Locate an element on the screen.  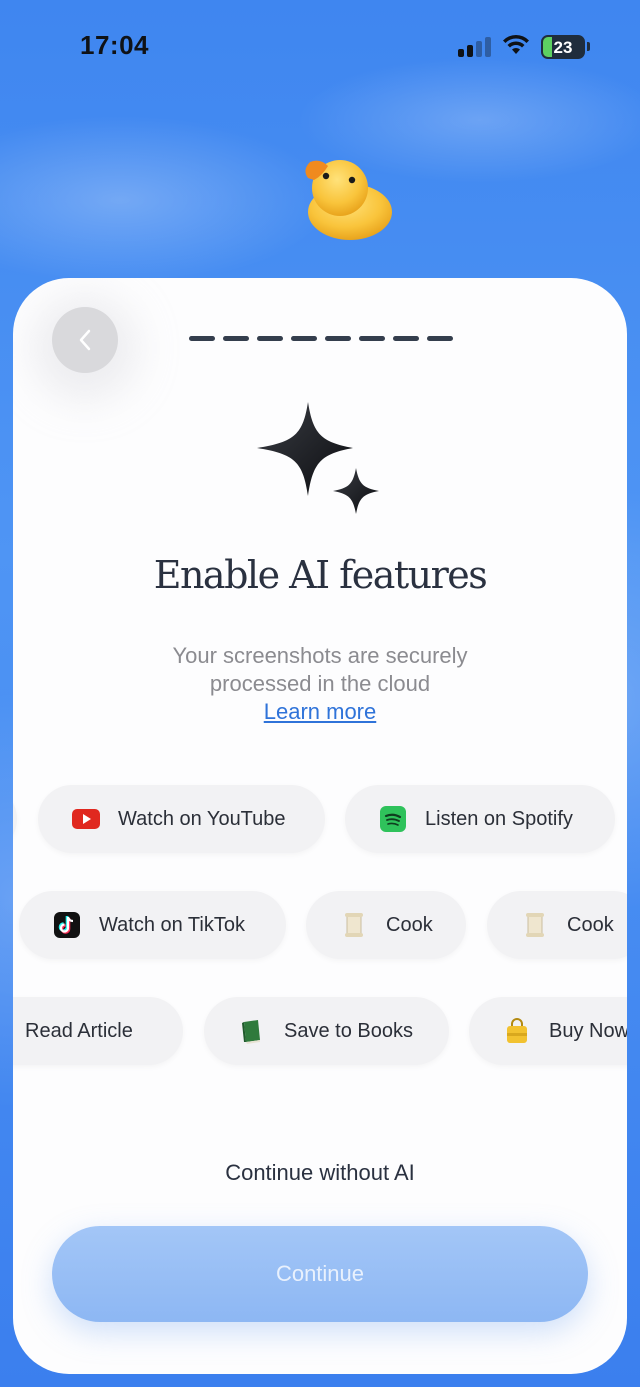
continue-button-label: Continue is located at coordinates (320, 1273).